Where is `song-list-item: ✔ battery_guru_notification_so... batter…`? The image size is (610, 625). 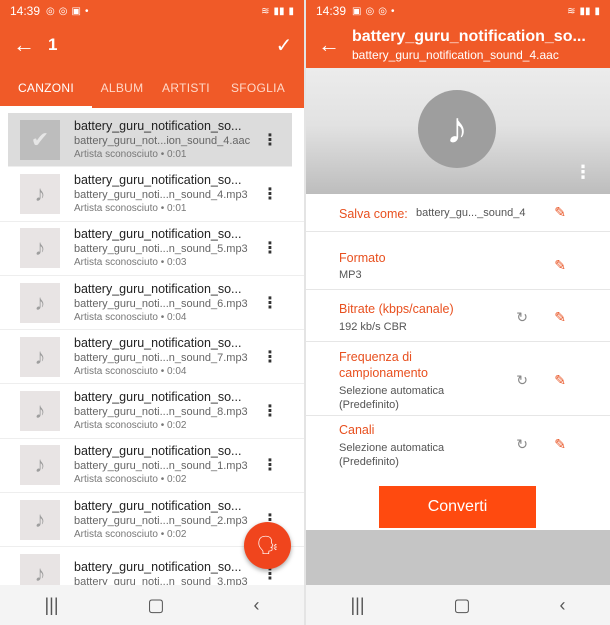 song-list-item: ✔ battery_guru_notification_so... batter… is located at coordinates (150, 140).